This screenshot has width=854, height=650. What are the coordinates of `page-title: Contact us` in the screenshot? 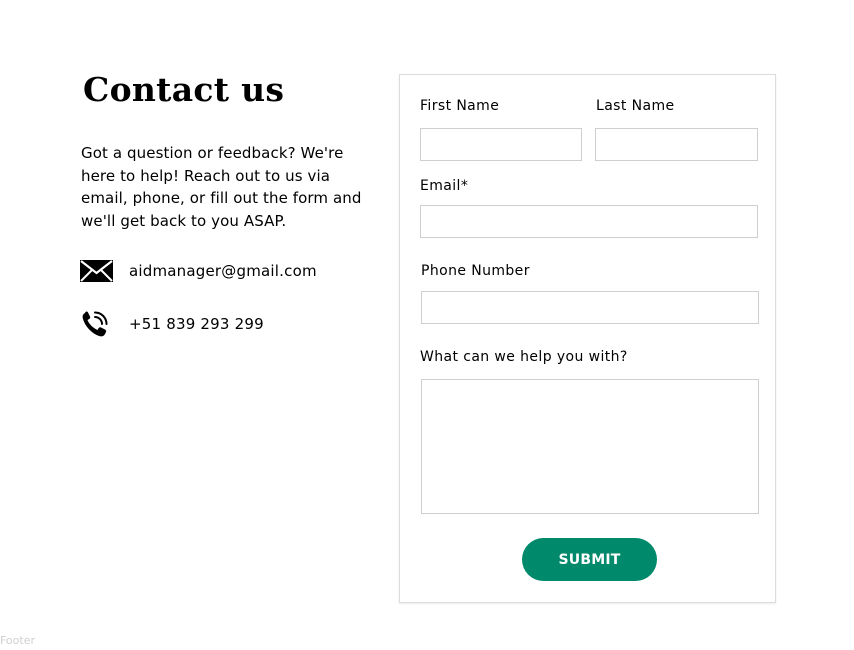 It's located at (184, 89).